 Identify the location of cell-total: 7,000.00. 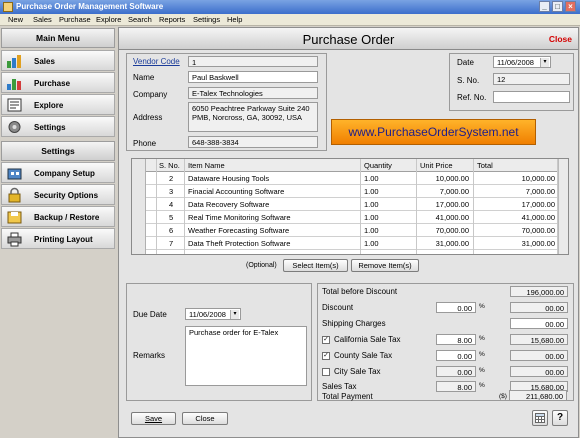
(540, 191).